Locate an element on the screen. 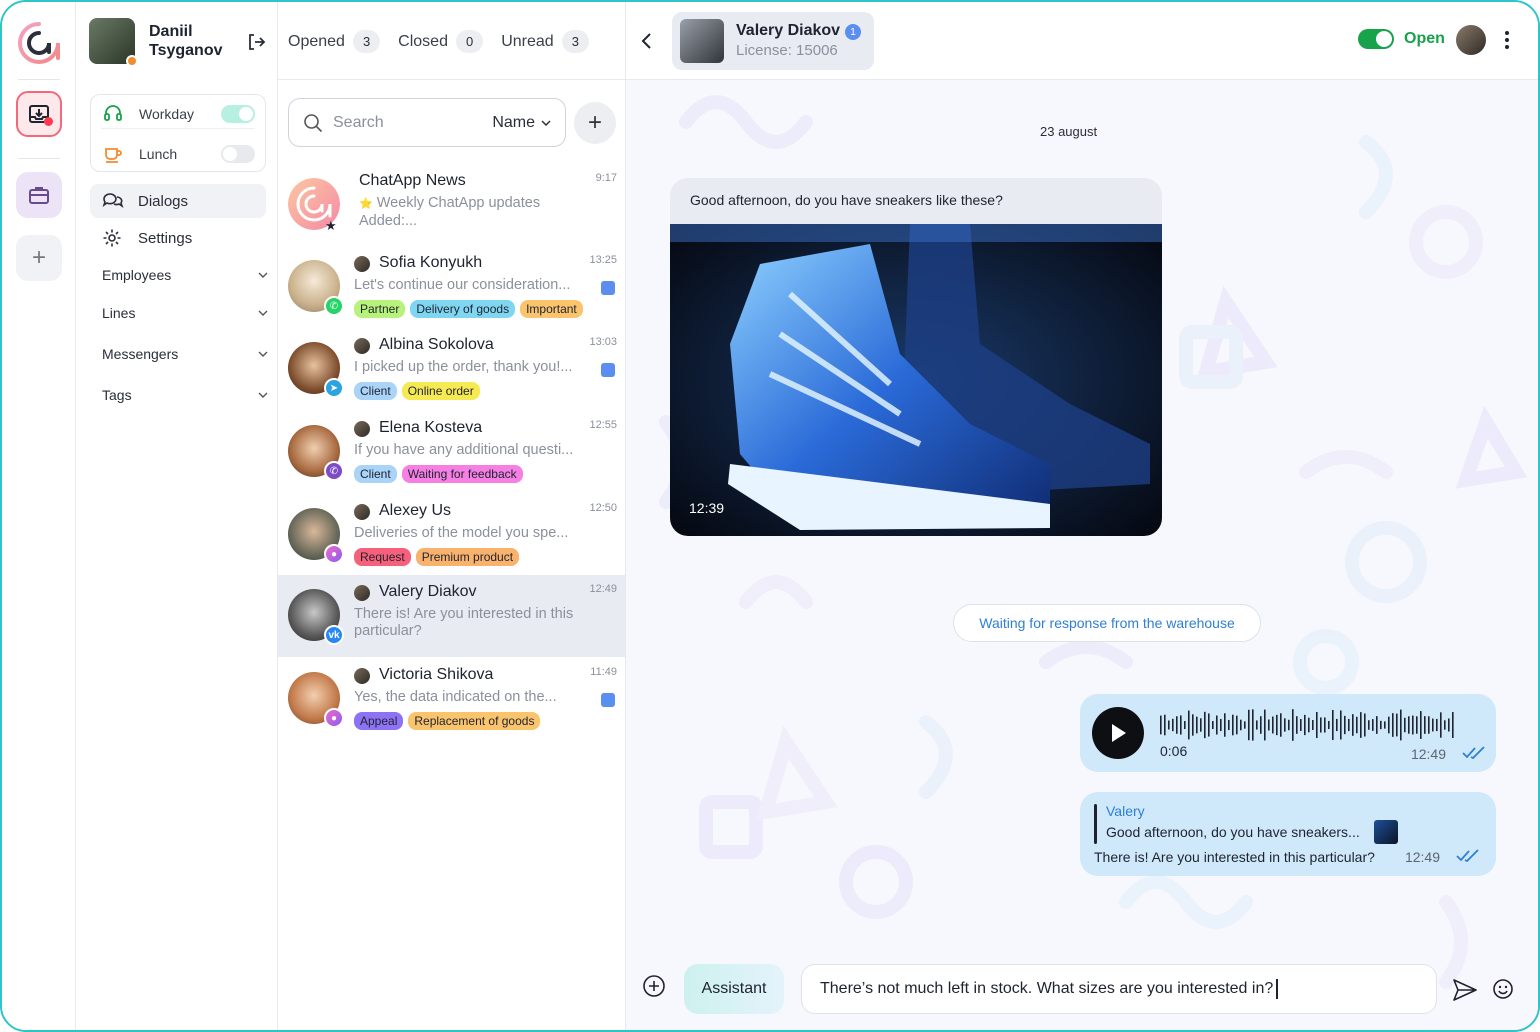  voice-message: 0:06 12:49 is located at coordinates (1288, 733).